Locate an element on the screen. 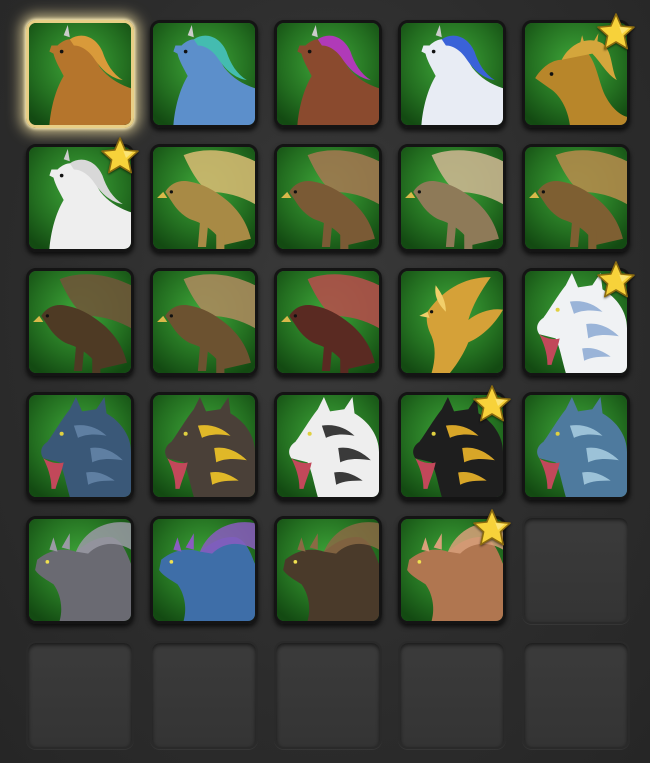 The image size is (650, 763). mount-slot-phoenix is located at coordinates (452, 322).